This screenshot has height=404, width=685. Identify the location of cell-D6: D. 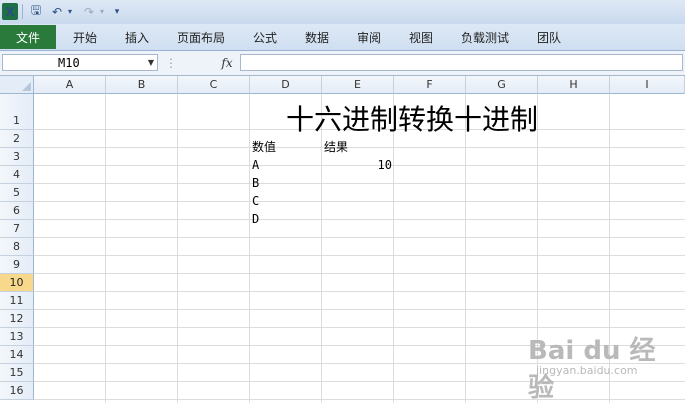
(255, 219).